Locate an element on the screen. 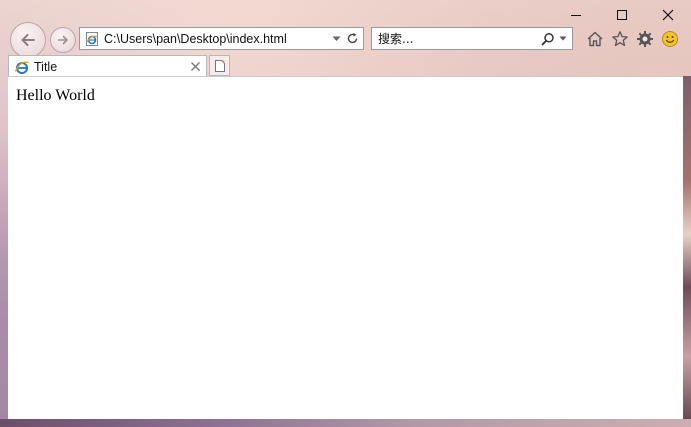  search-bar is located at coordinates (472, 38).